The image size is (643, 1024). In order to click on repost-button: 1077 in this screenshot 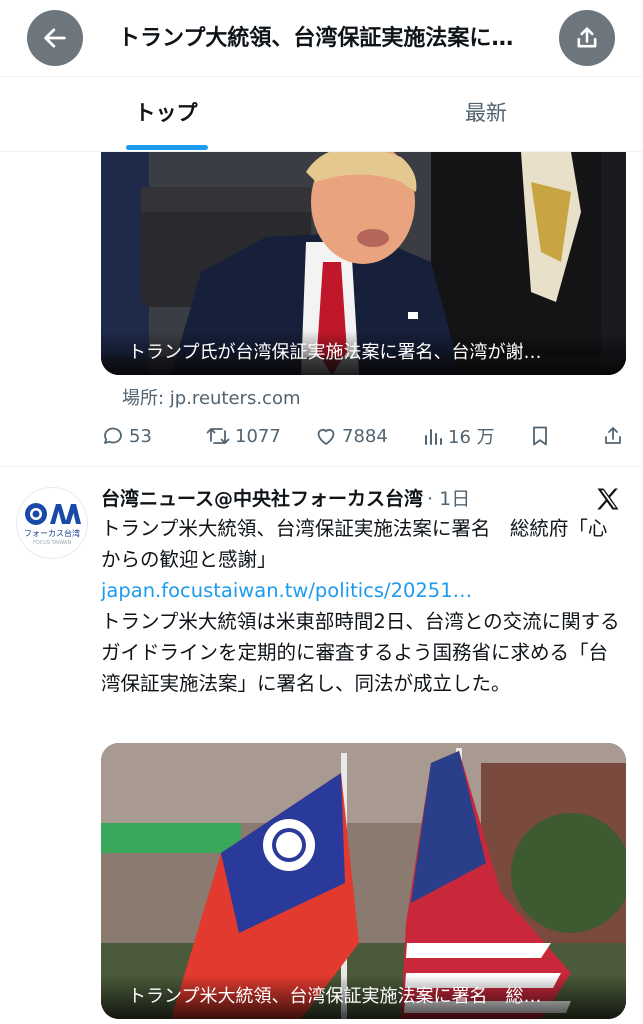, I will do `click(243, 436)`.